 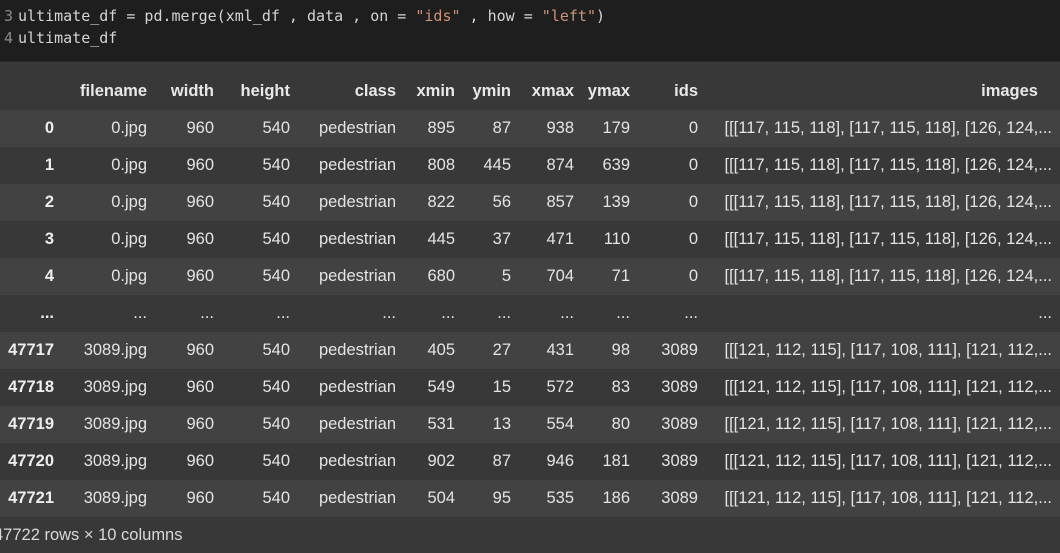 What do you see at coordinates (441, 165) in the screenshot?
I see `table-cell: 808` at bounding box center [441, 165].